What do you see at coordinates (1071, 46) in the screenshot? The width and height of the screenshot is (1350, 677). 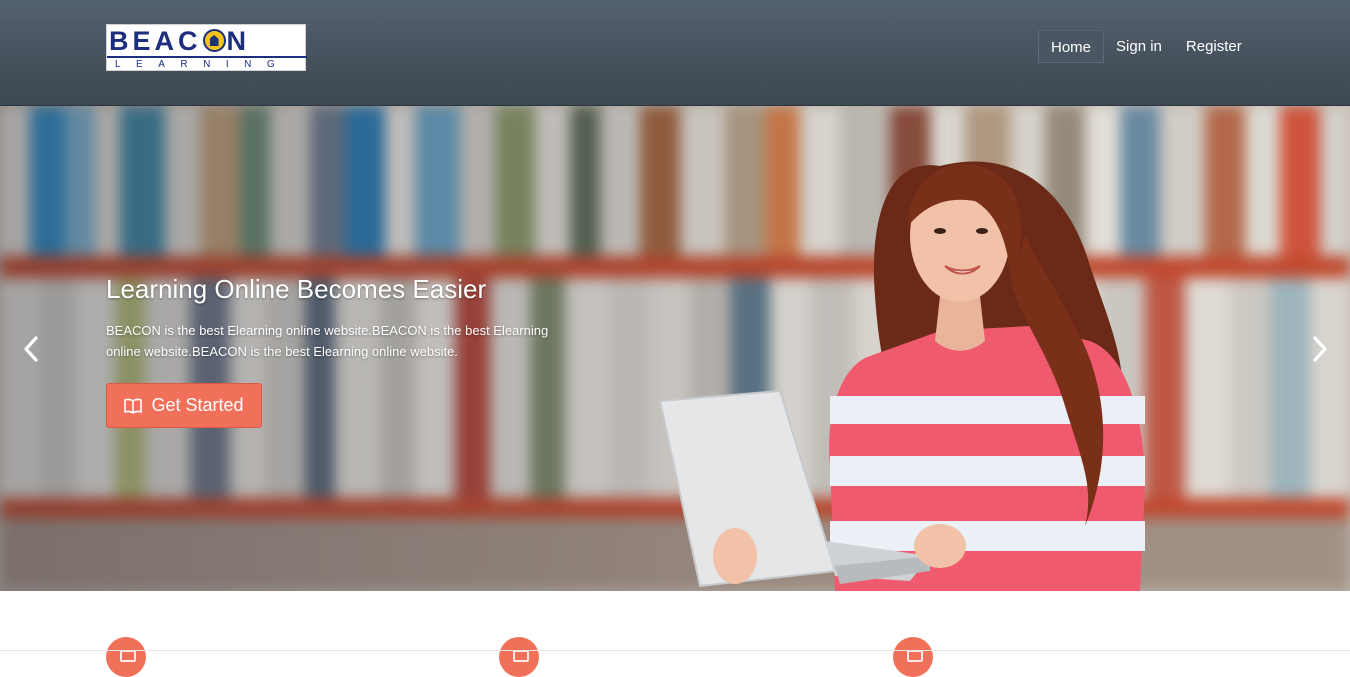 I see `nav-home: Home` at bounding box center [1071, 46].